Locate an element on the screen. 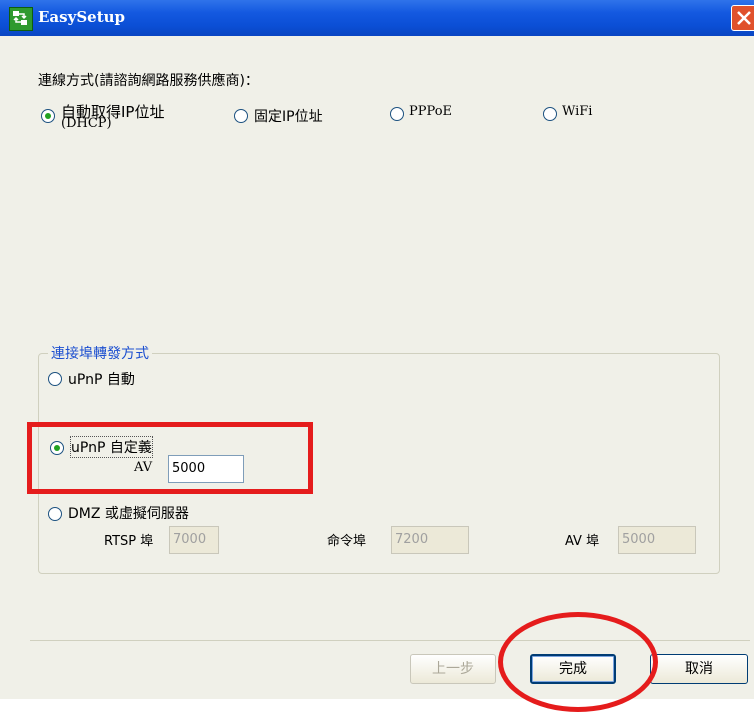 Image resolution: width=754 pixels, height=712 pixels. close-icon is located at coordinates (744, 18).